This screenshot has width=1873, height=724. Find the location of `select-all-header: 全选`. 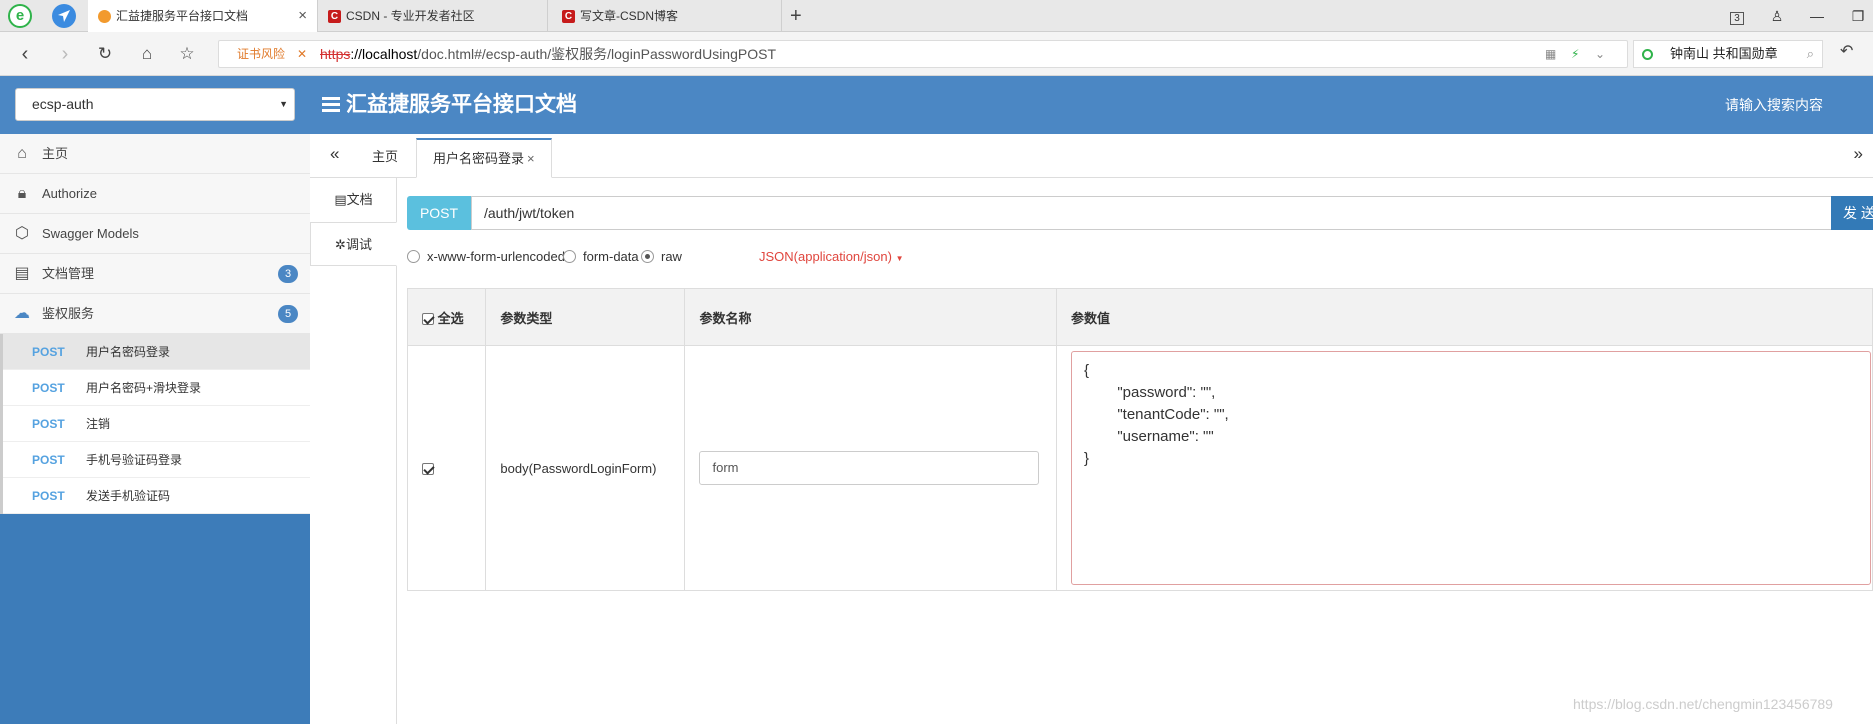

select-all-header: 全选 is located at coordinates (446, 317).